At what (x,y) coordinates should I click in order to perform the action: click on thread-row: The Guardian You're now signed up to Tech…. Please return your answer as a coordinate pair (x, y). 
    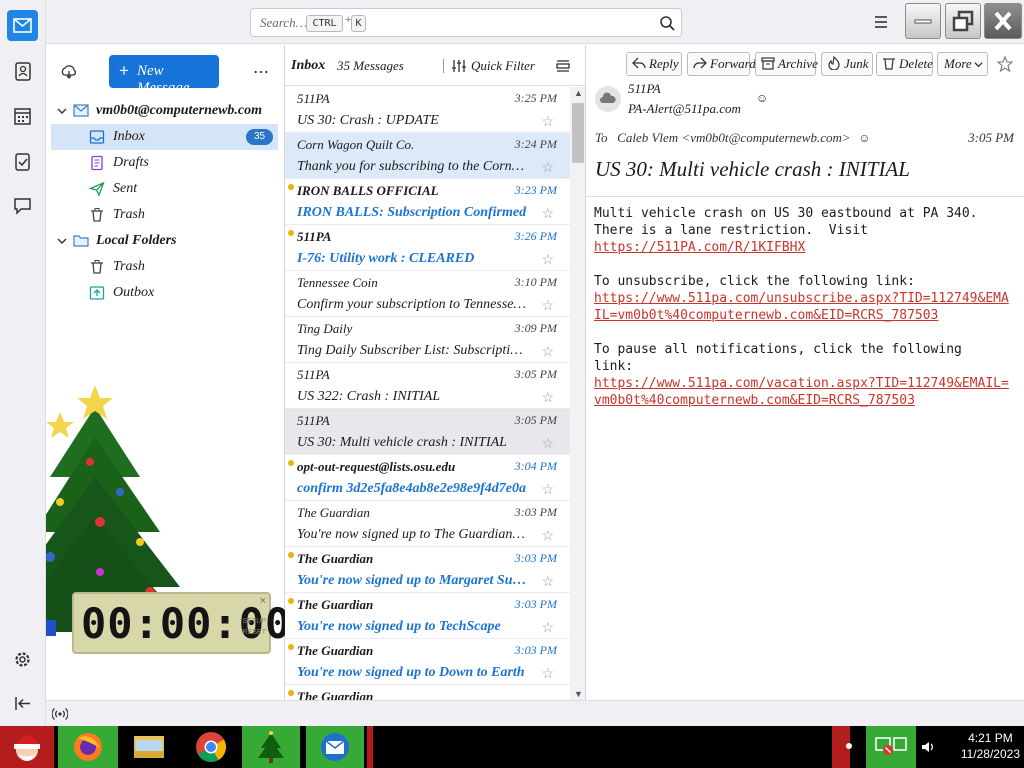
    Looking at the image, I should click on (427, 616).